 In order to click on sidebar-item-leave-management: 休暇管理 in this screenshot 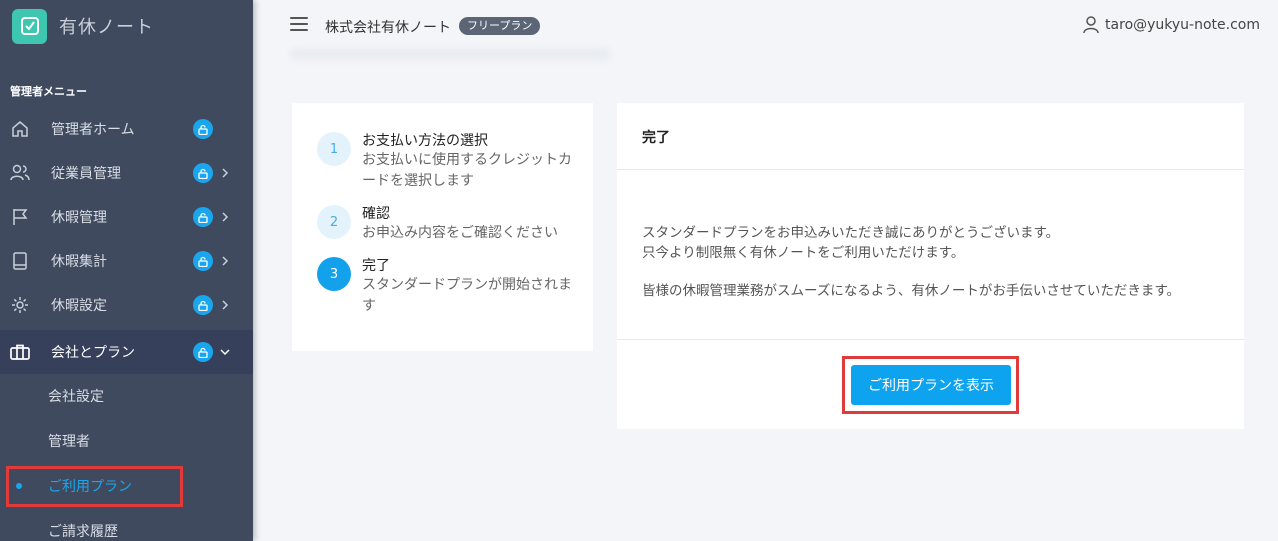, I will do `click(126, 217)`.